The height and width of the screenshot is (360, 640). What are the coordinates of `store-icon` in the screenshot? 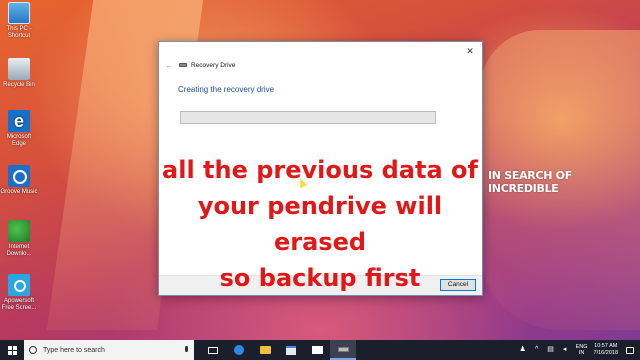 It's located at (291, 350).